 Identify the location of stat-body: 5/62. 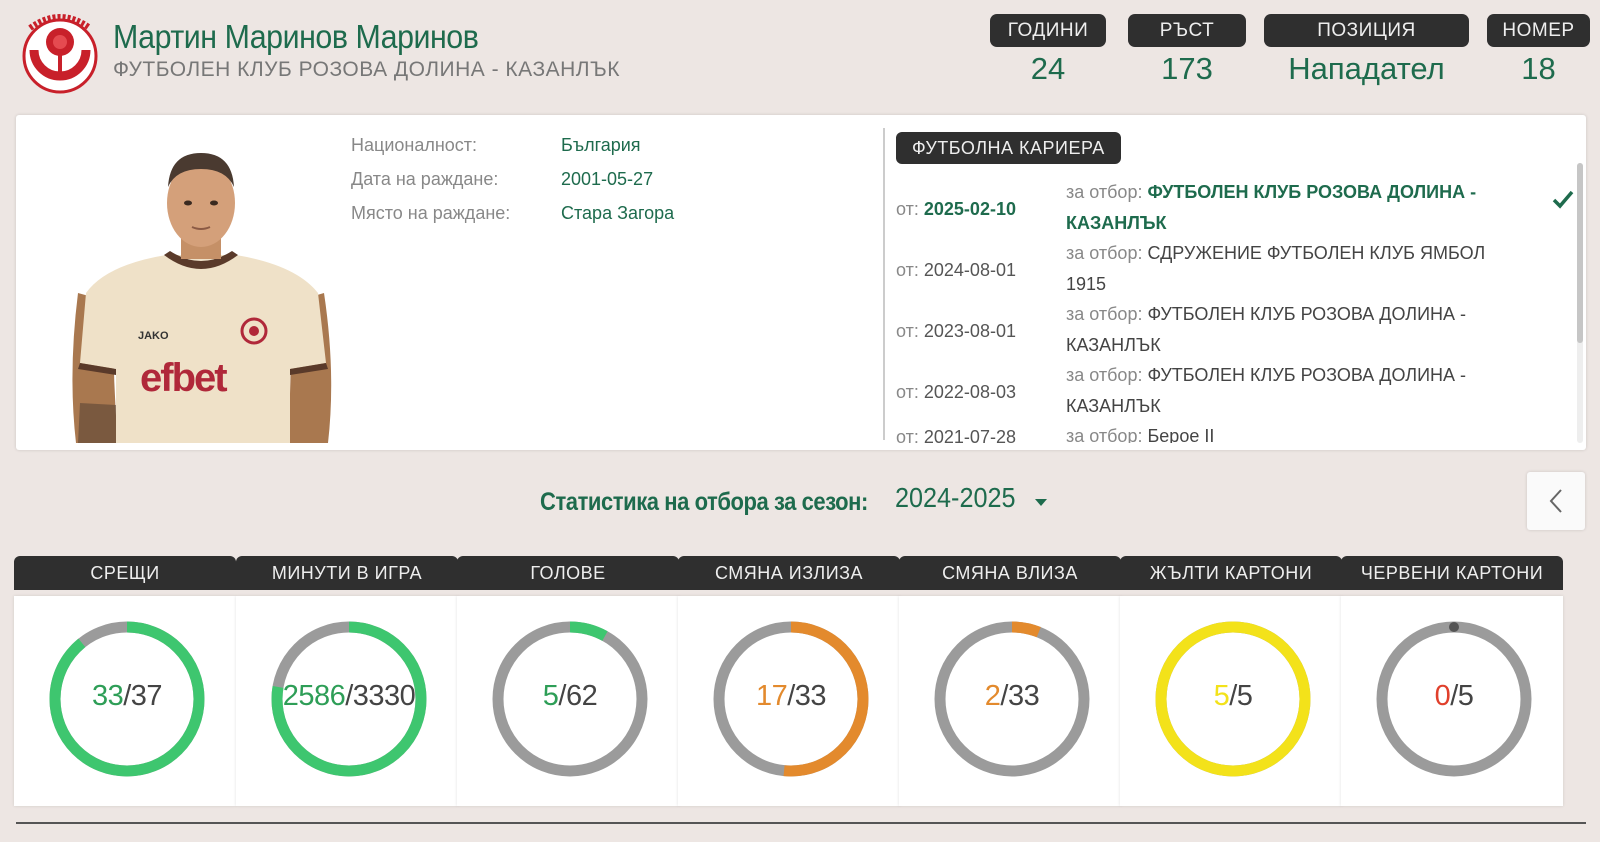
(568, 701).